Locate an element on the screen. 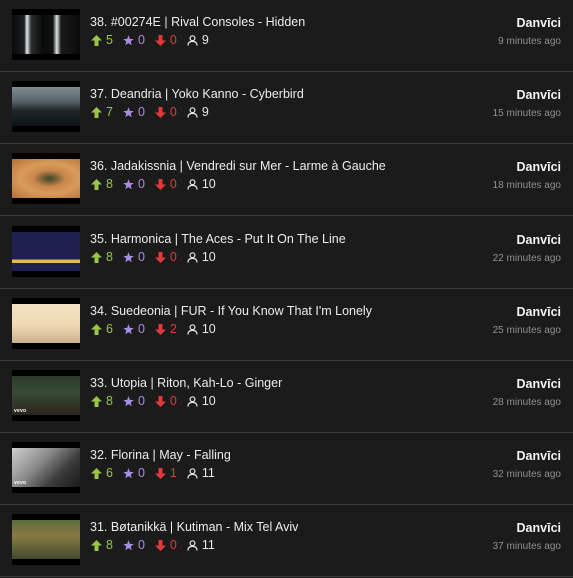 The image size is (573, 578). entry-title: 31. Bøtanikkä | Kutiman - Mix Tel Aviv is located at coordinates (194, 527).